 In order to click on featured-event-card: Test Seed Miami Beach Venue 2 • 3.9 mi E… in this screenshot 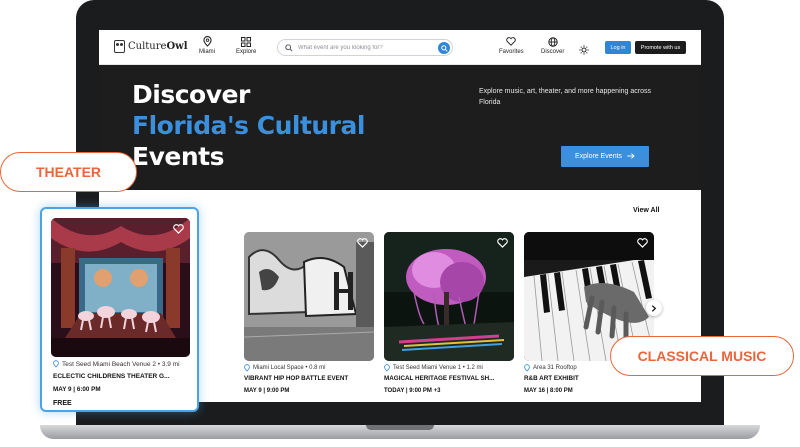, I will do `click(119, 309)`.